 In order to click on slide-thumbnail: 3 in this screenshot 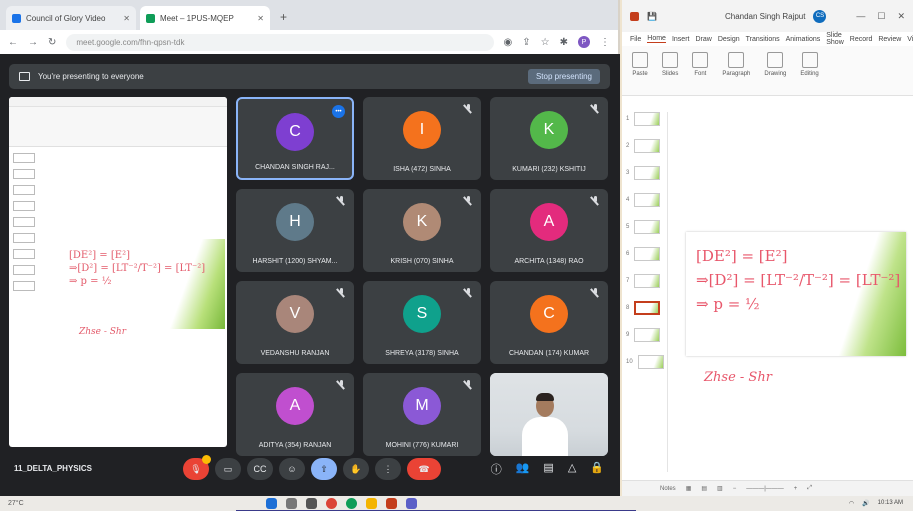, I will do `click(646, 173)`.